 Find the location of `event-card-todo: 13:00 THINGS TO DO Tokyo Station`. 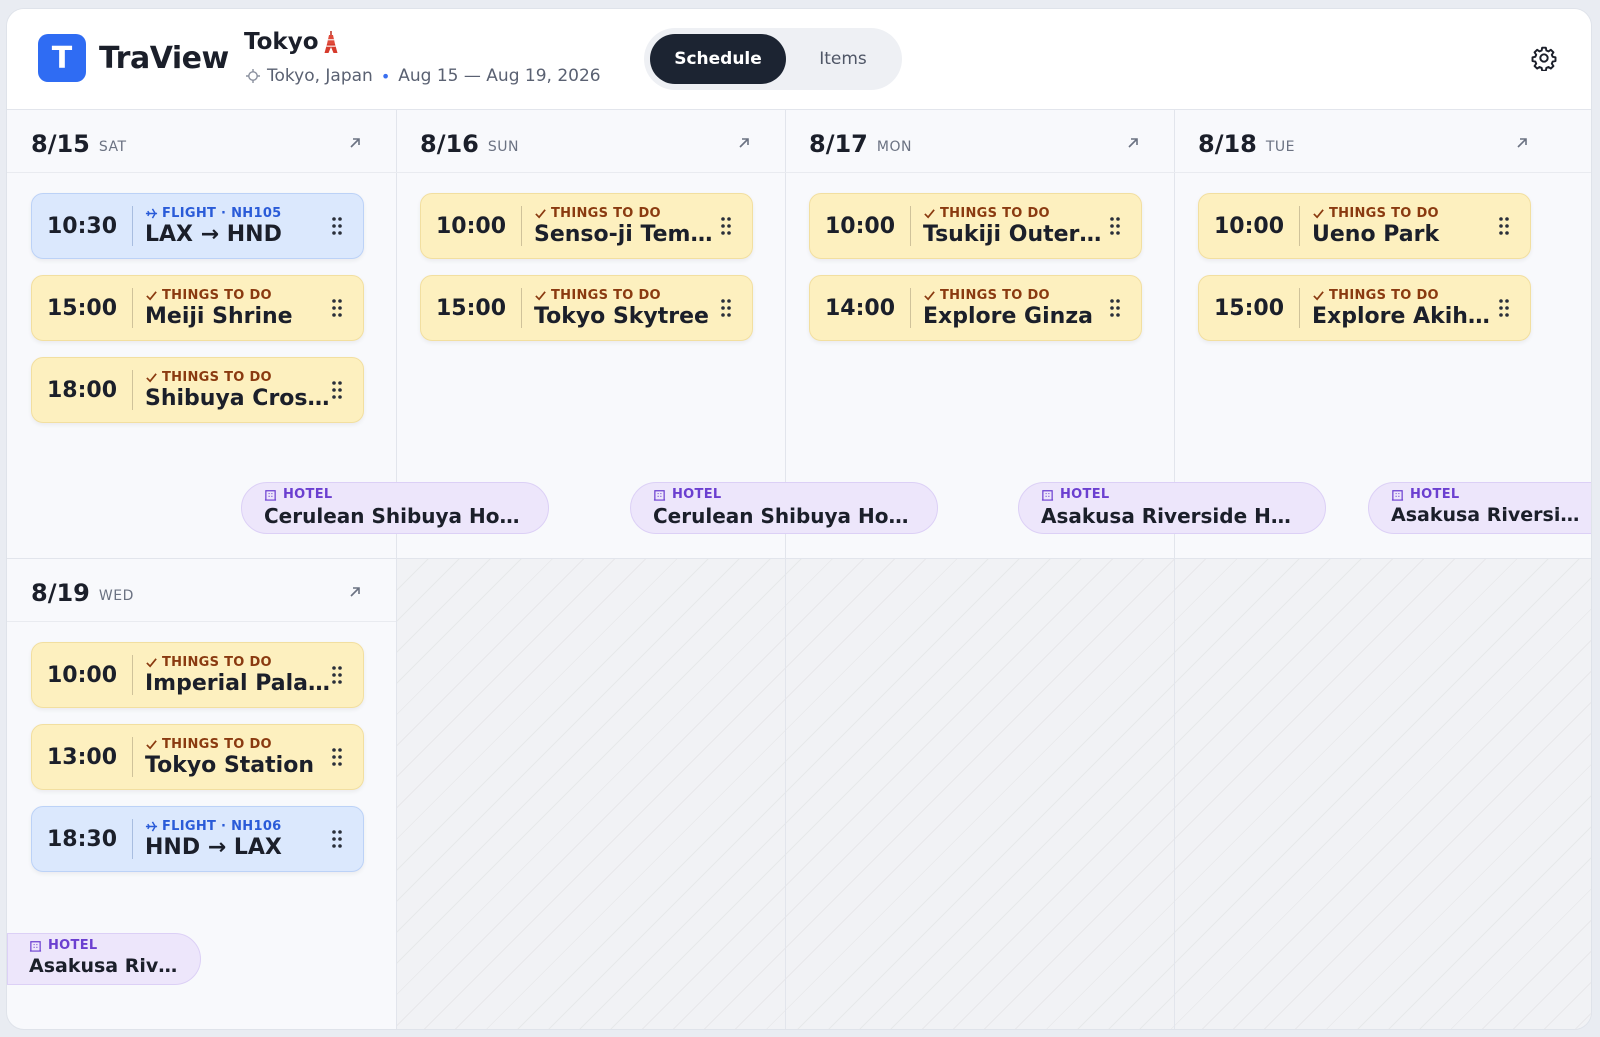

event-card-todo: 13:00 THINGS TO DO Tokyo Station is located at coordinates (197, 757).